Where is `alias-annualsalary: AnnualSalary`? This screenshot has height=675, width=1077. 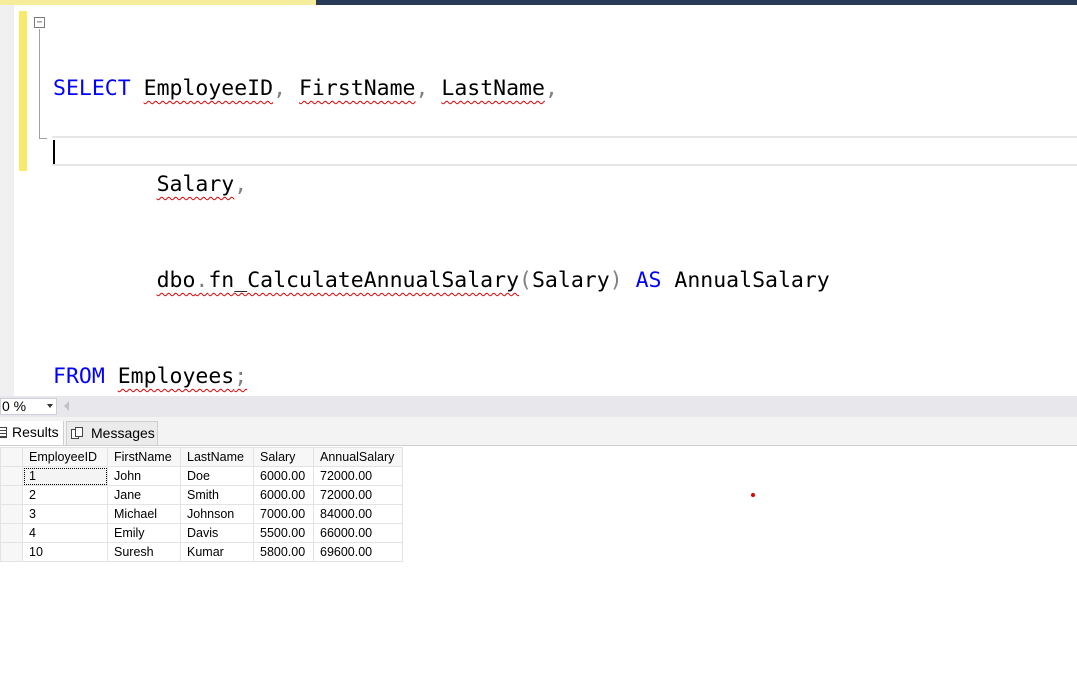
alias-annualsalary: AnnualSalary is located at coordinates (752, 280).